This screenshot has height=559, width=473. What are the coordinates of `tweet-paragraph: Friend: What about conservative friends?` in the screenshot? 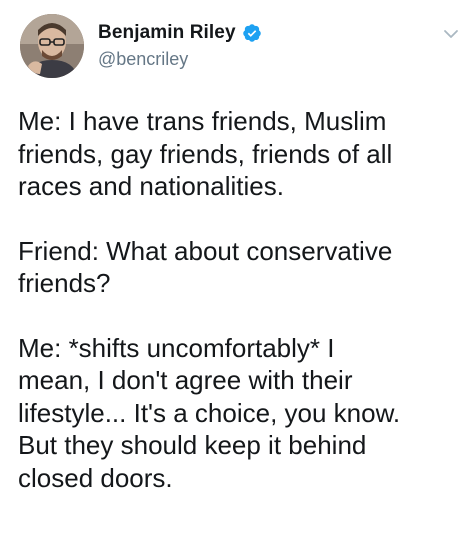 It's located at (240, 267).